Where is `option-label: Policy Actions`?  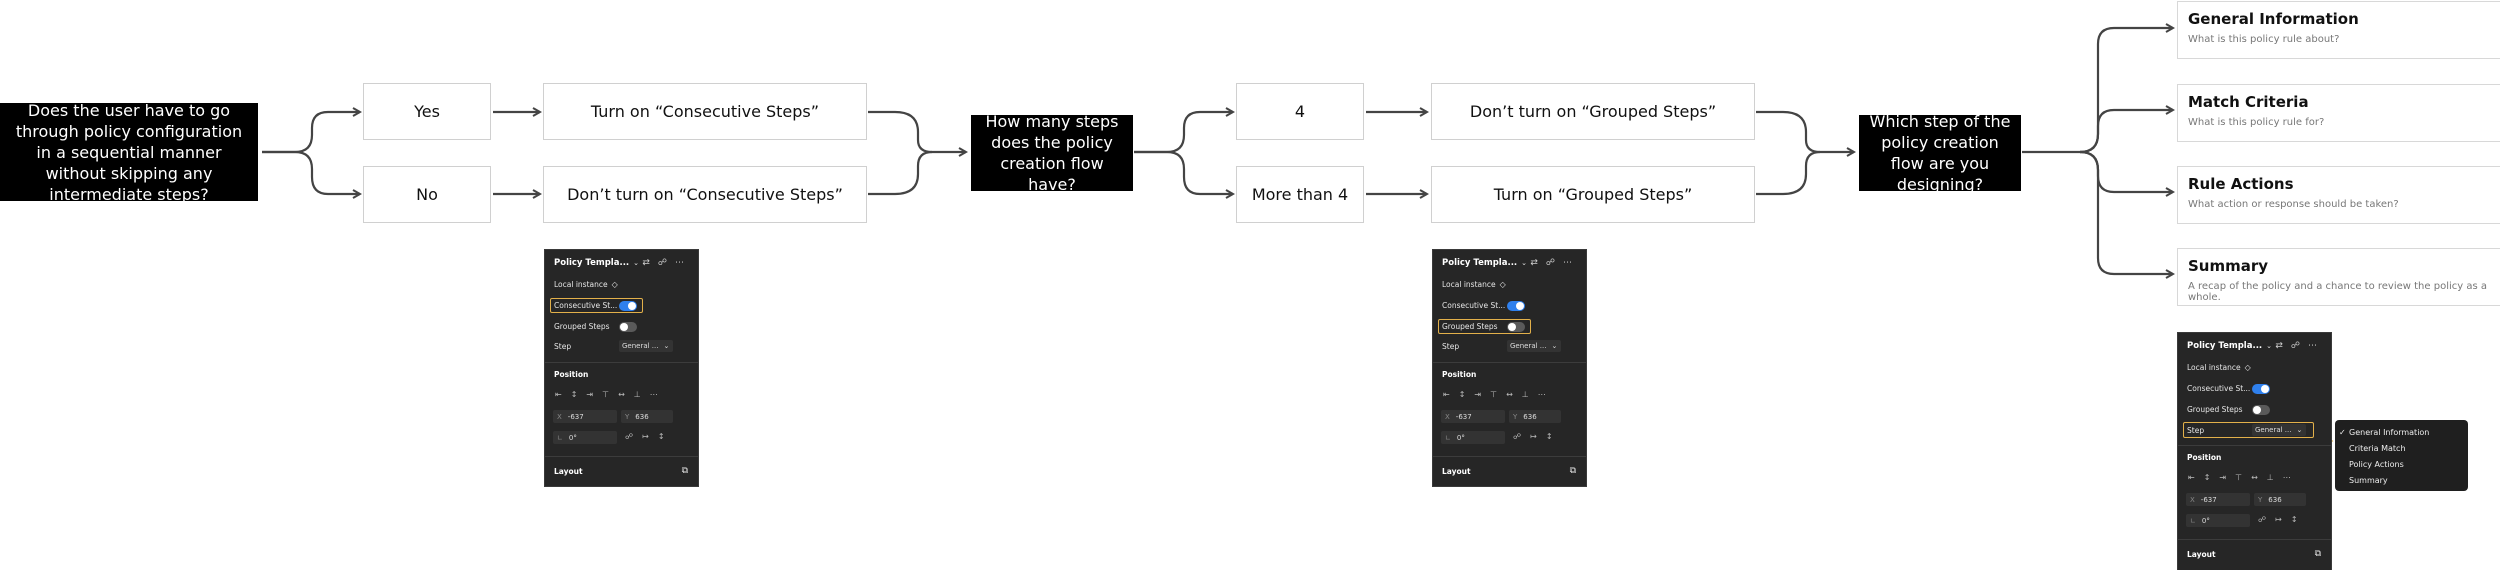
option-label: Policy Actions is located at coordinates (2376, 464).